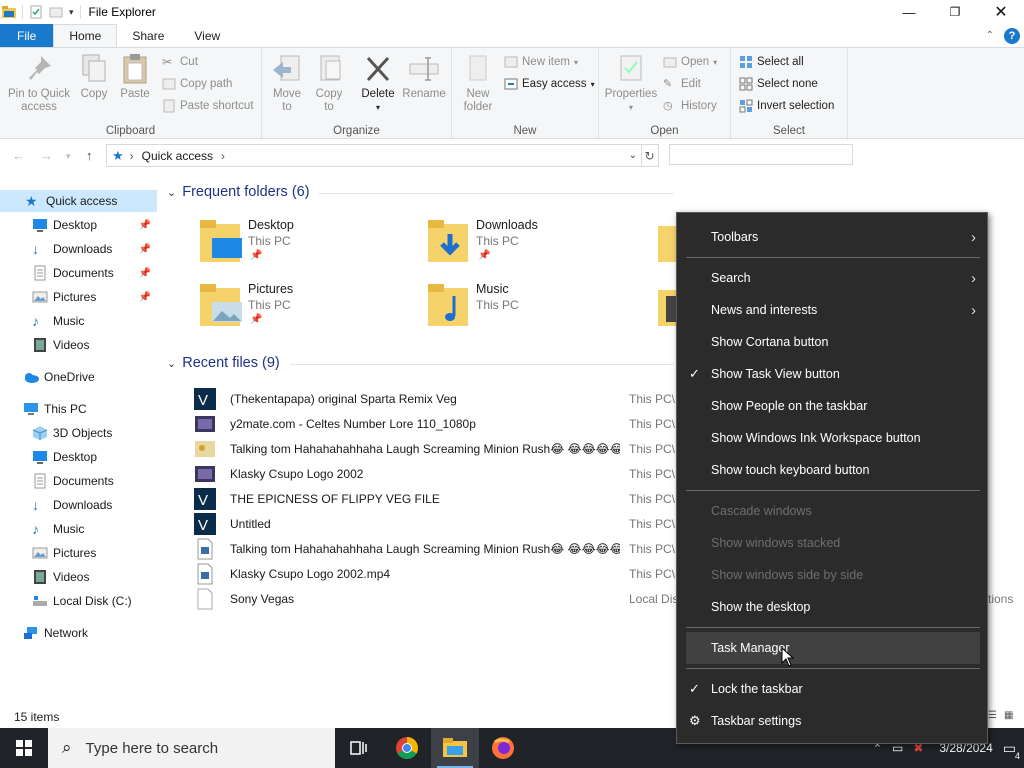 This screenshot has height=768, width=1024. I want to click on menu-item-taskbar-settings: ⚙ Taskbar settings, so click(833, 721).